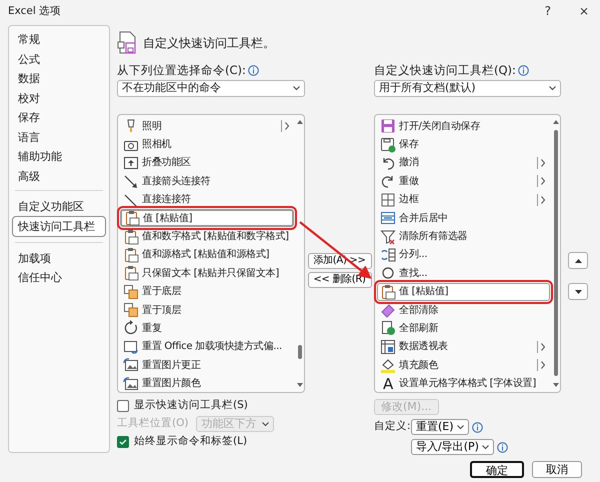 The height and width of the screenshot is (482, 600). Describe the element at coordinates (583, 11) in the screenshot. I see `close-button: ×` at that location.